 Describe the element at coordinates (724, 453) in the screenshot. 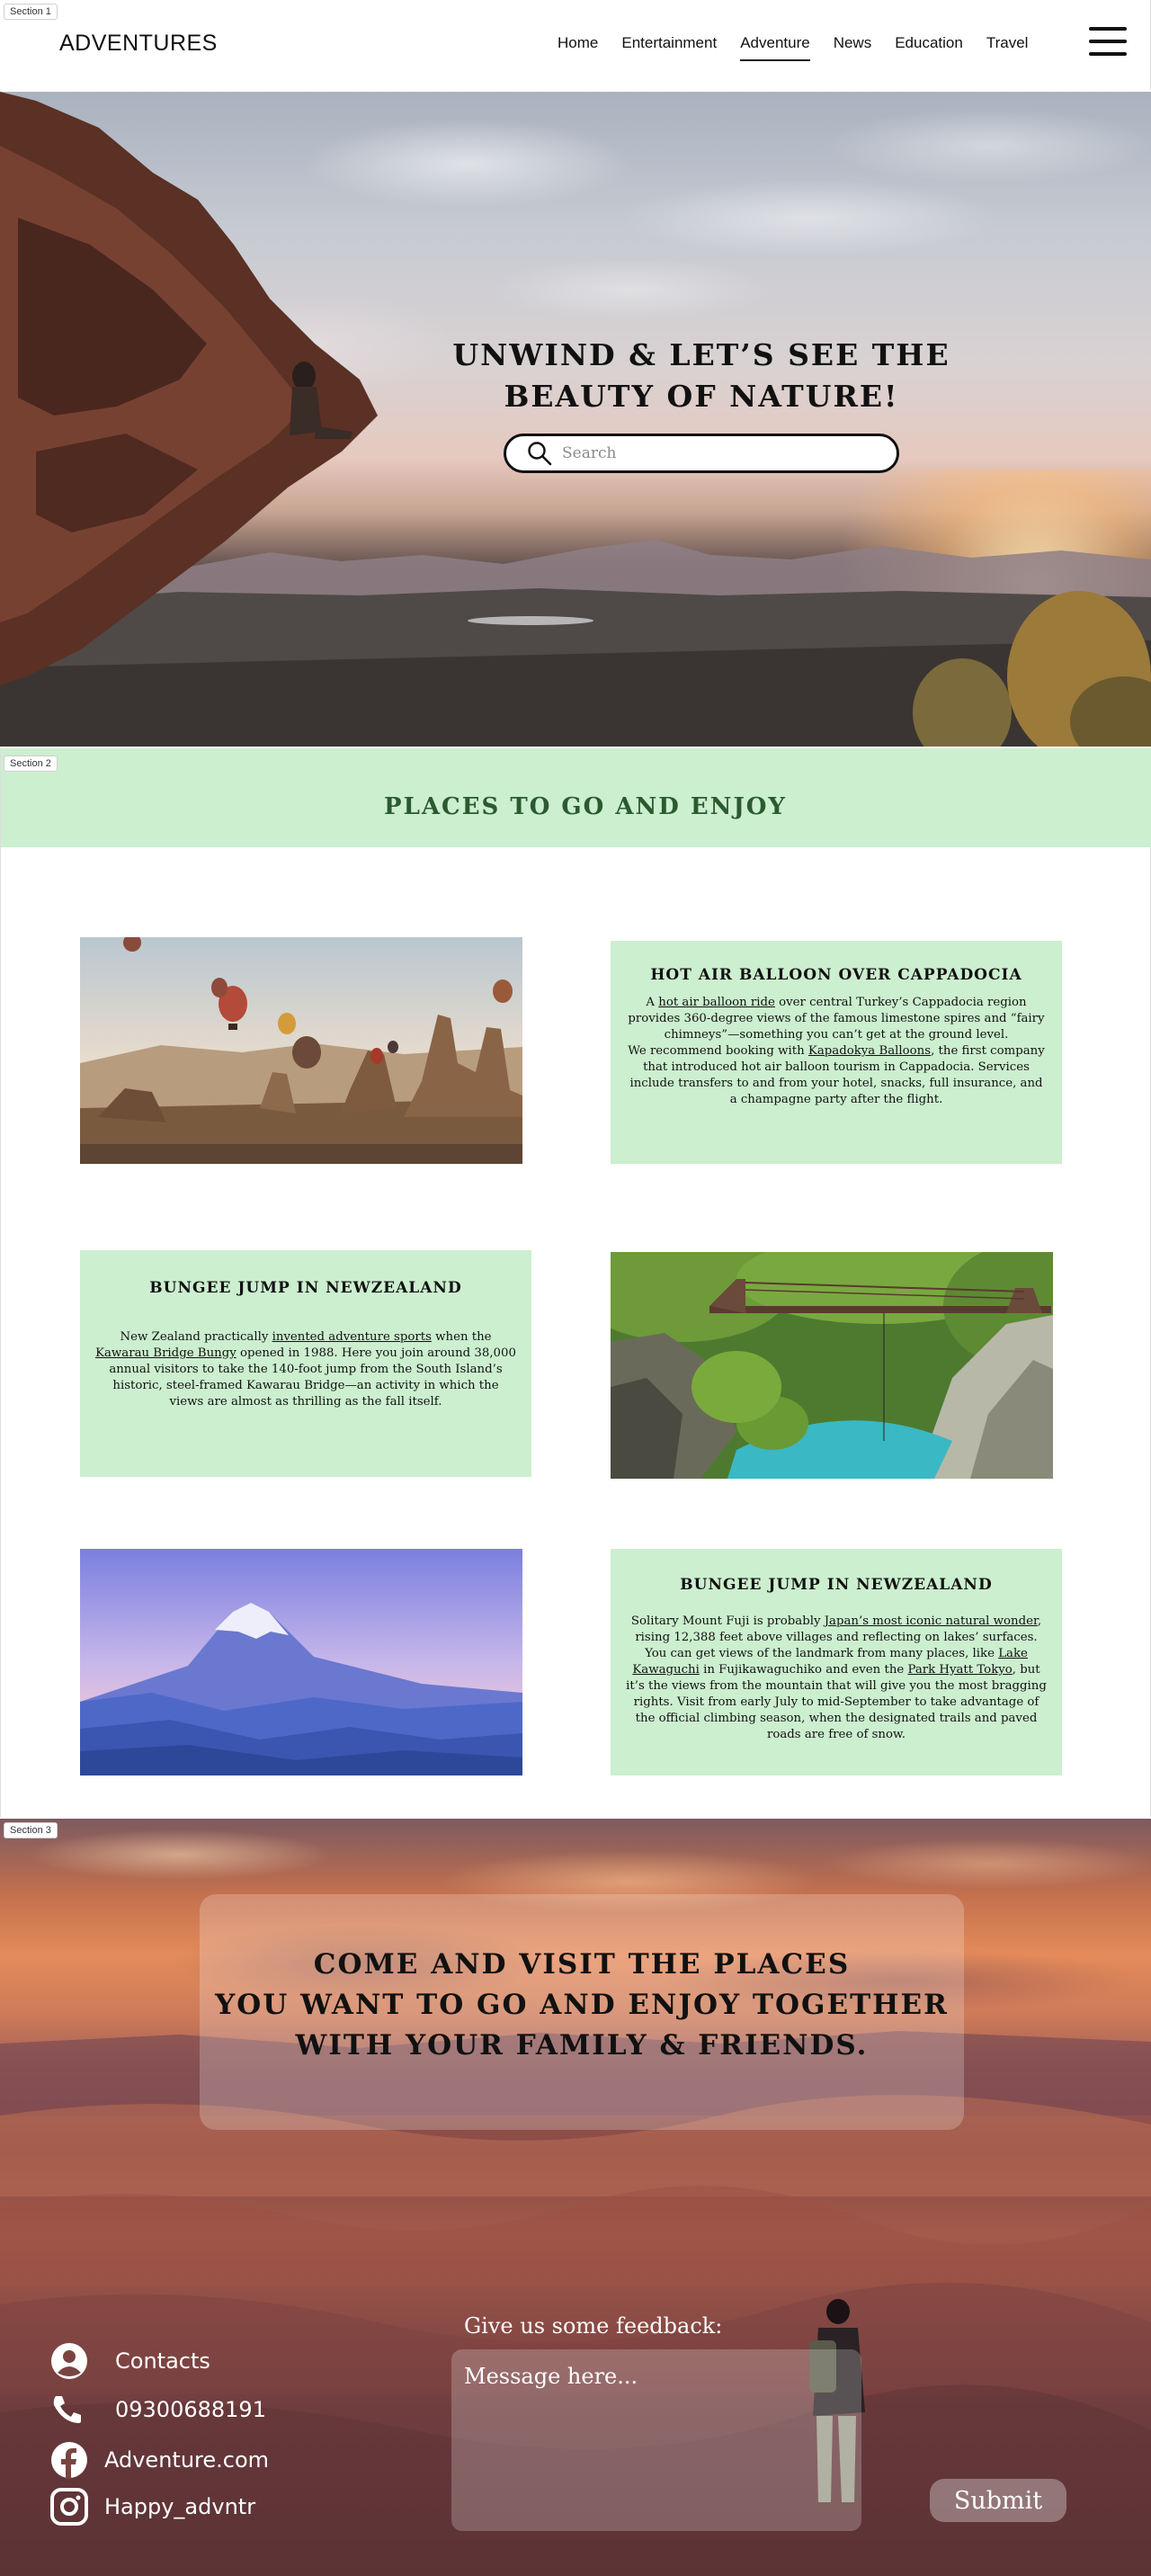

I see `search-input` at that location.